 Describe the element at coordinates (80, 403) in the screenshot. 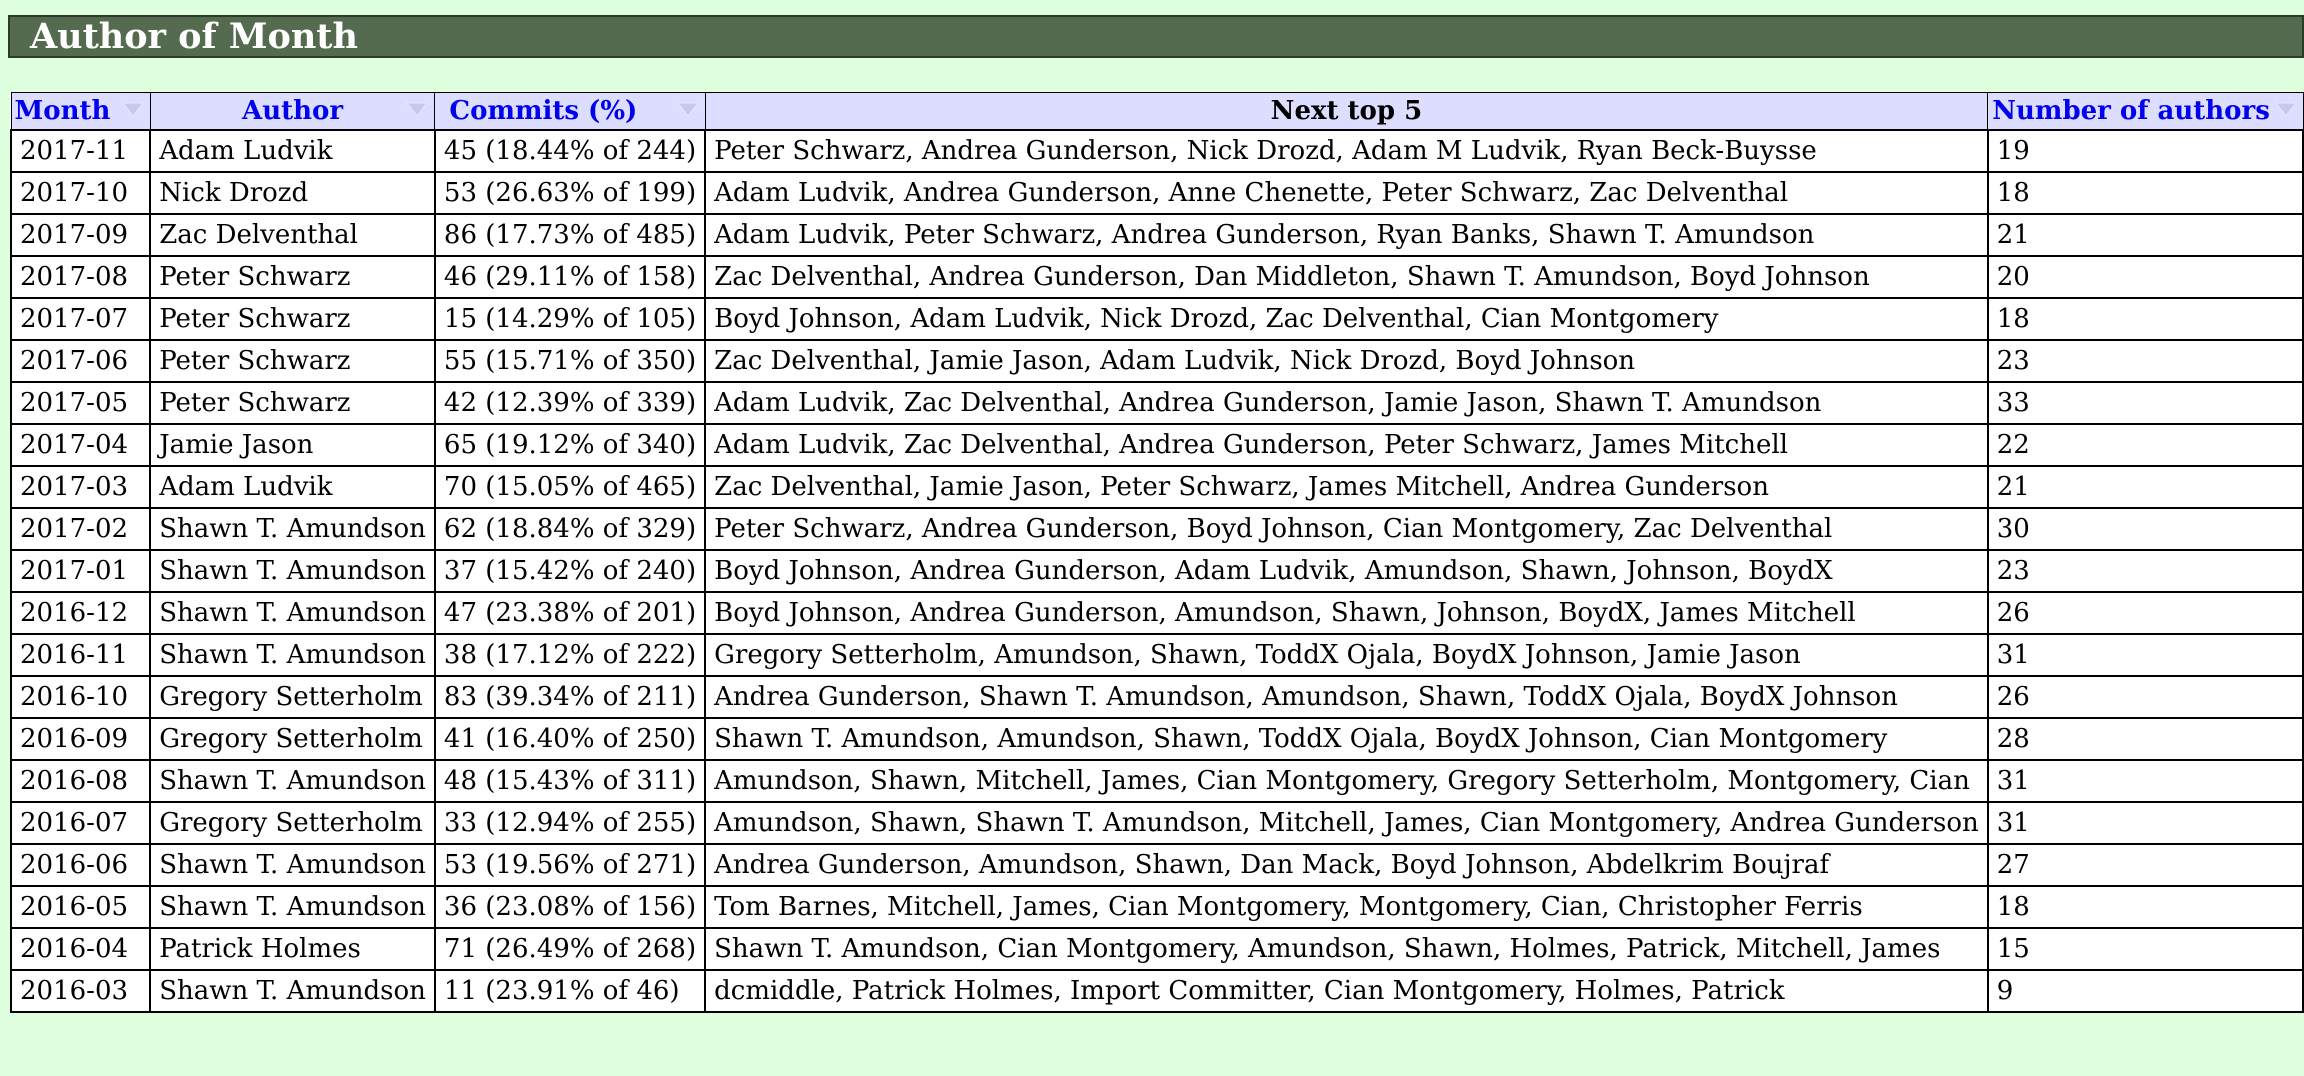

I see `cell-month: 2017-05` at that location.